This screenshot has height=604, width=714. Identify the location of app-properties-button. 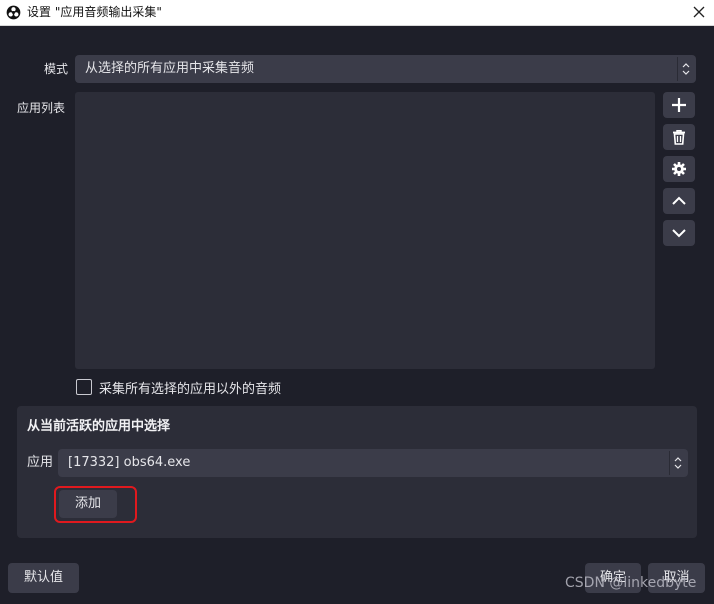
(679, 169).